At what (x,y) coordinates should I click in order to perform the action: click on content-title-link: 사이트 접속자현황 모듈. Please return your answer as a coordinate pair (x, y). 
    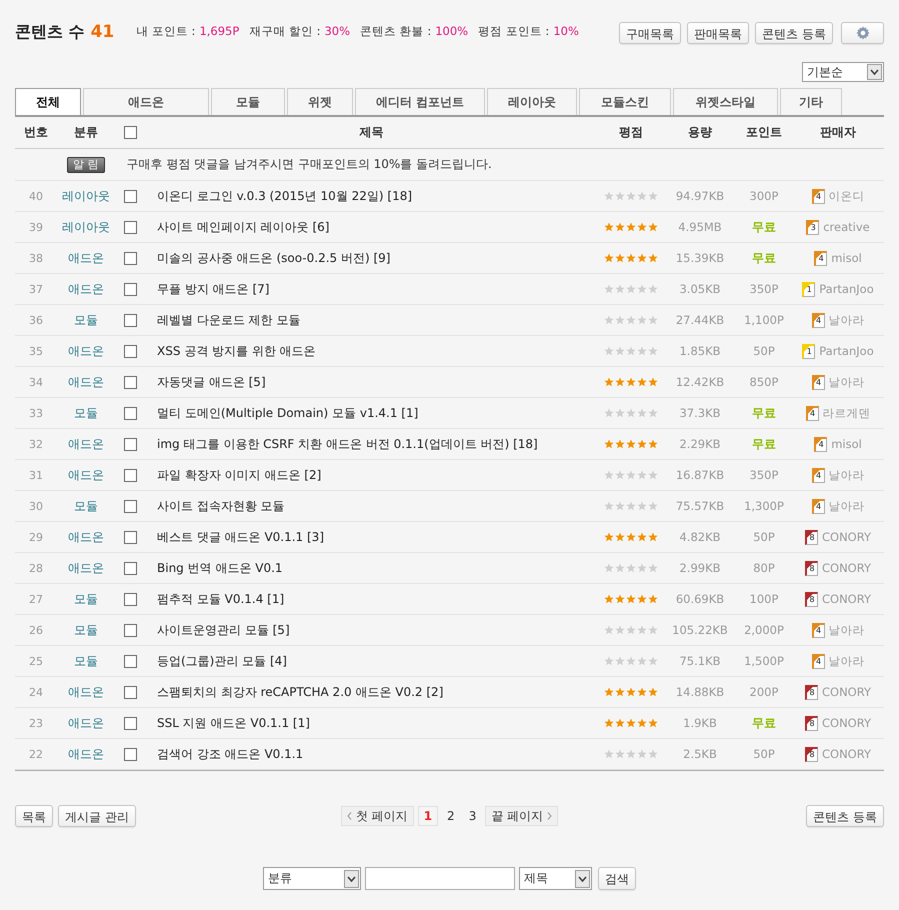
    Looking at the image, I should click on (221, 506).